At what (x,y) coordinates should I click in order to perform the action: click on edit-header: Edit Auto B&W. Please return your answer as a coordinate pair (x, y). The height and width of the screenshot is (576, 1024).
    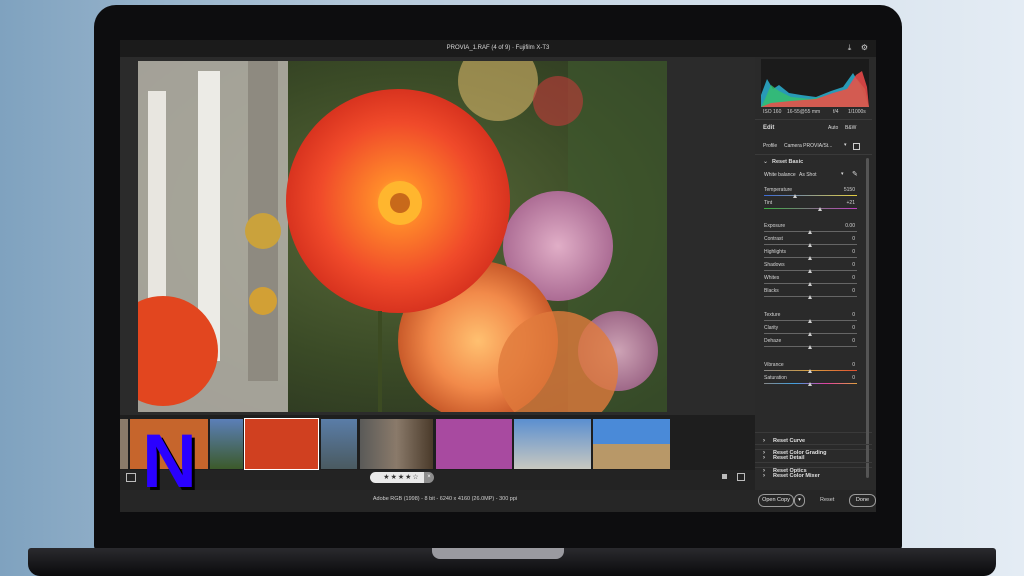
    Looking at the image, I should click on (813, 127).